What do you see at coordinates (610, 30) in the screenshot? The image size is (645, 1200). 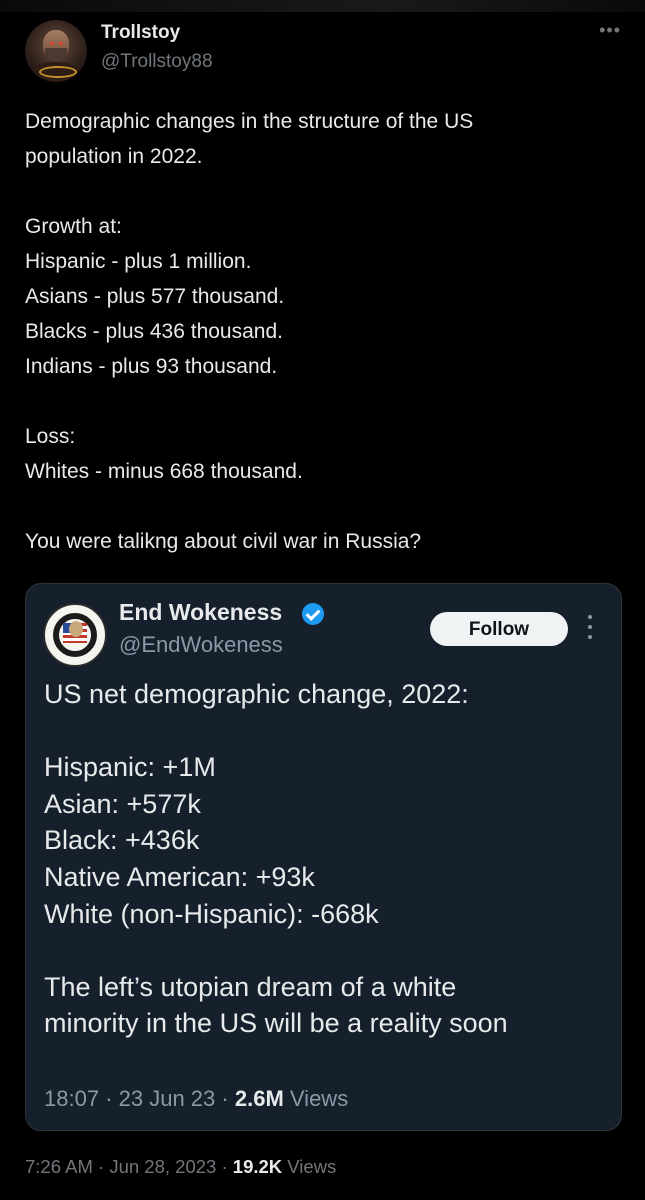 I see `more-horizontal-icon: •••` at bounding box center [610, 30].